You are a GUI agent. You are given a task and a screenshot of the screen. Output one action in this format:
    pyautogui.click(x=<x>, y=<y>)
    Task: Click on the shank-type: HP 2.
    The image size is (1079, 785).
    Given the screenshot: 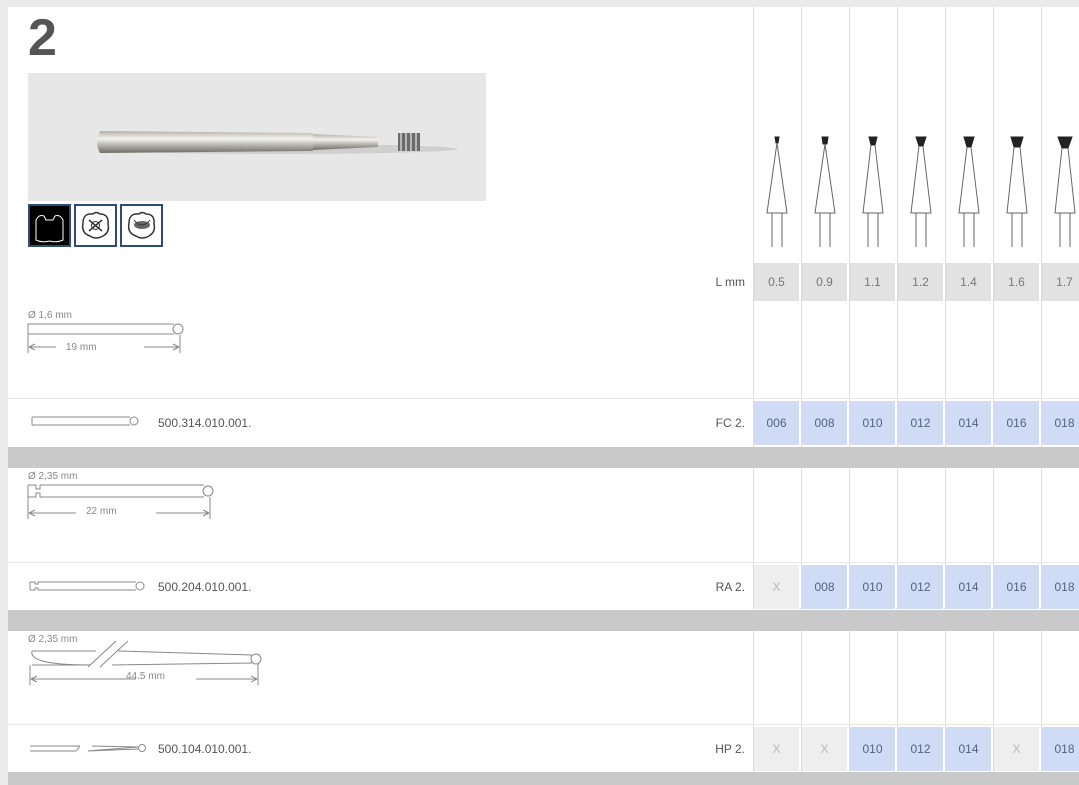 What is the action you would take?
    pyautogui.click(x=730, y=749)
    